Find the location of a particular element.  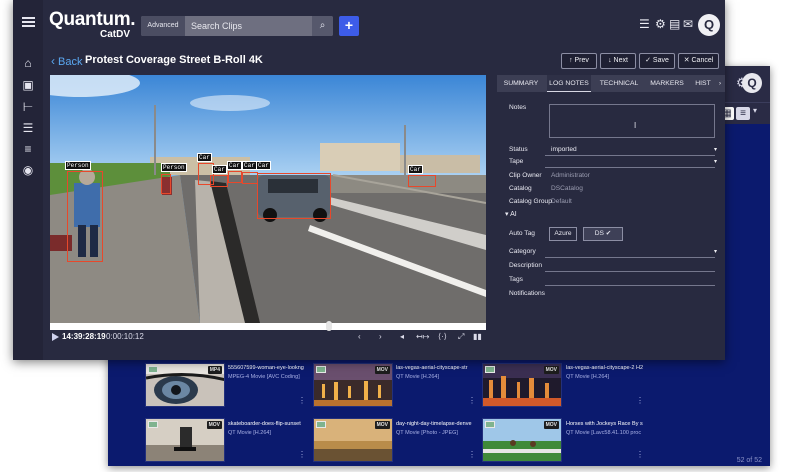

prev-button: ↑ Prev is located at coordinates (579, 61).